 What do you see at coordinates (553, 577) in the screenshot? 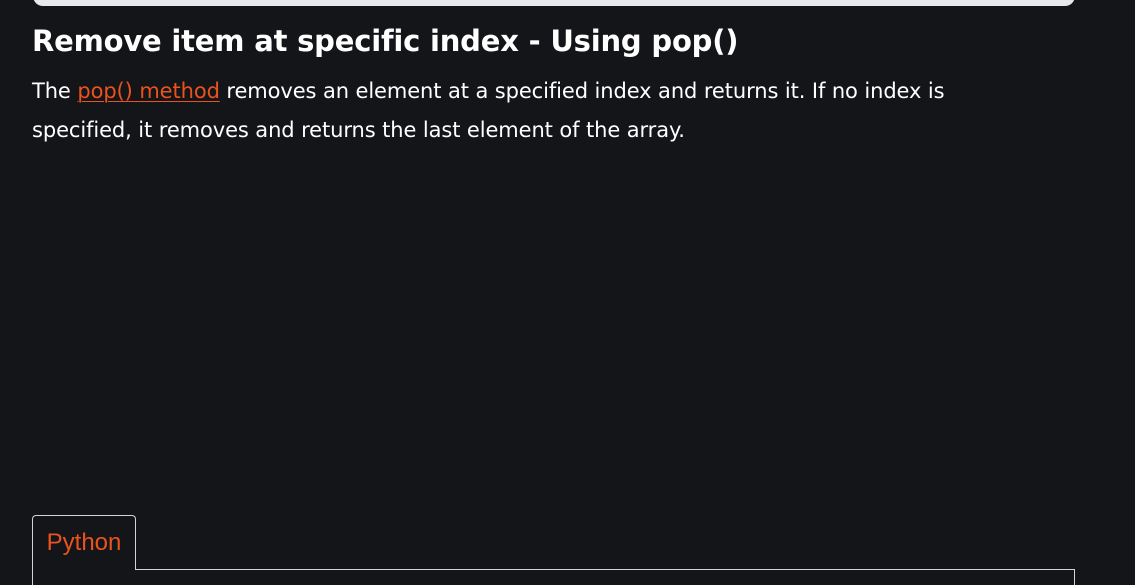
I see `code-panel` at bounding box center [553, 577].